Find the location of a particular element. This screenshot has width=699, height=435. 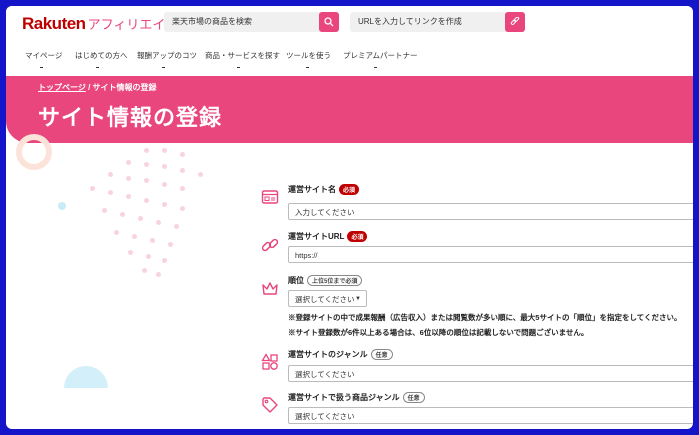

rakuten-affiliate-logo: Rakuten アフィリエイト is located at coordinates (100, 24).